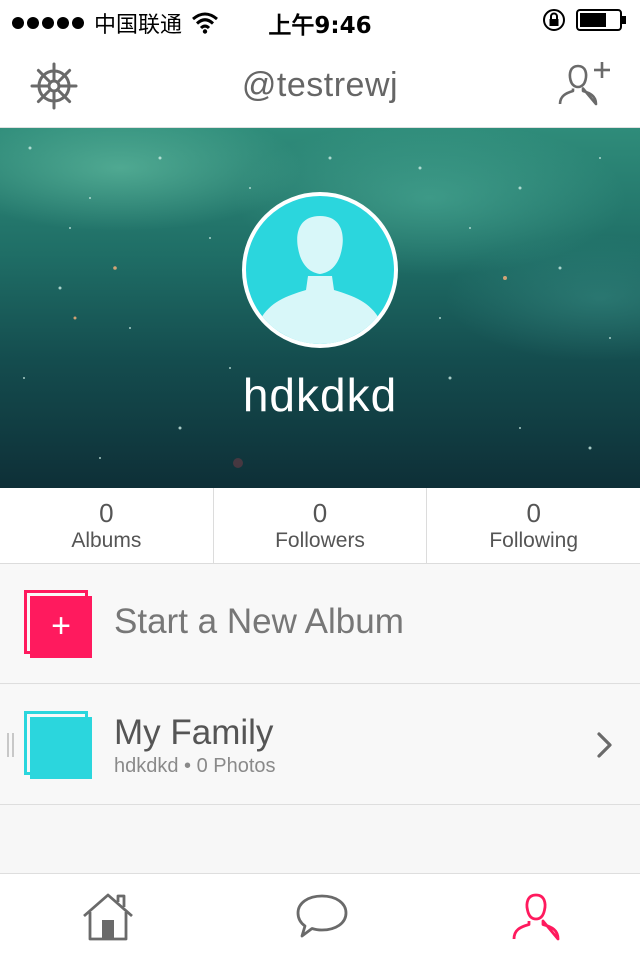 Image resolution: width=640 pixels, height=960 pixels. I want to click on album-title: My Family, so click(194, 732).